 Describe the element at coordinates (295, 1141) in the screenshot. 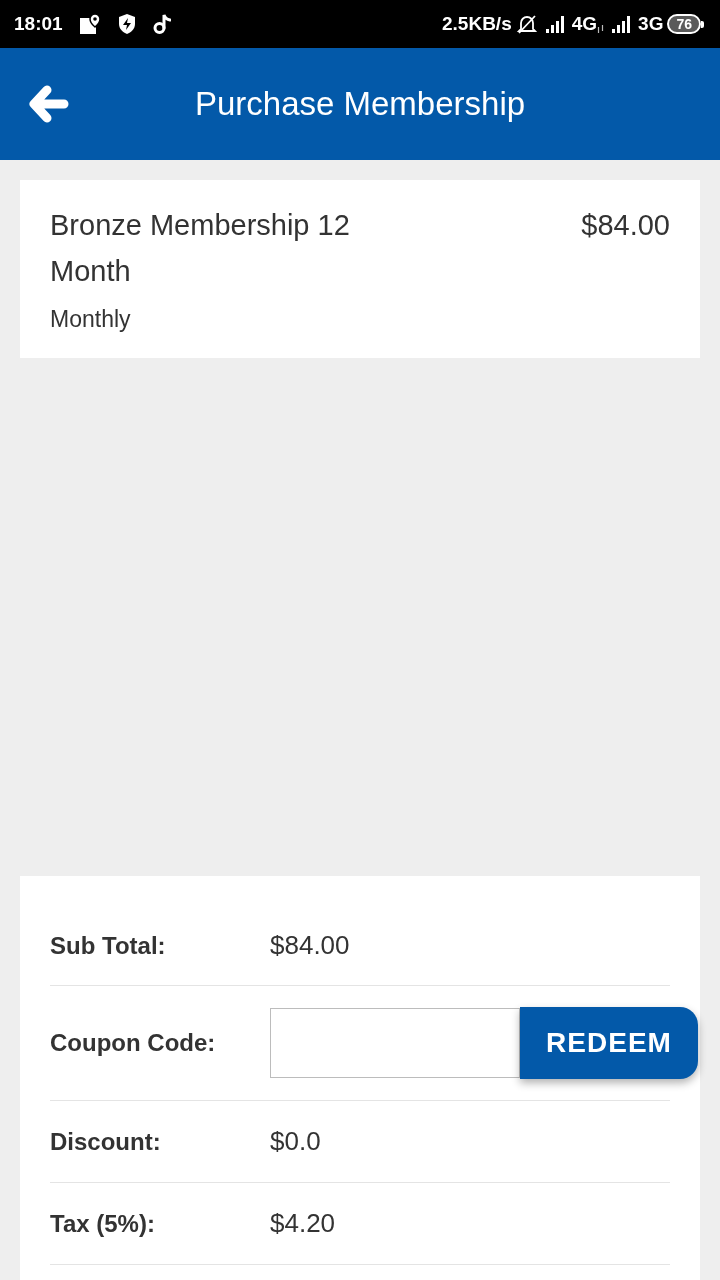

I see `summary-value: $0.0` at that location.